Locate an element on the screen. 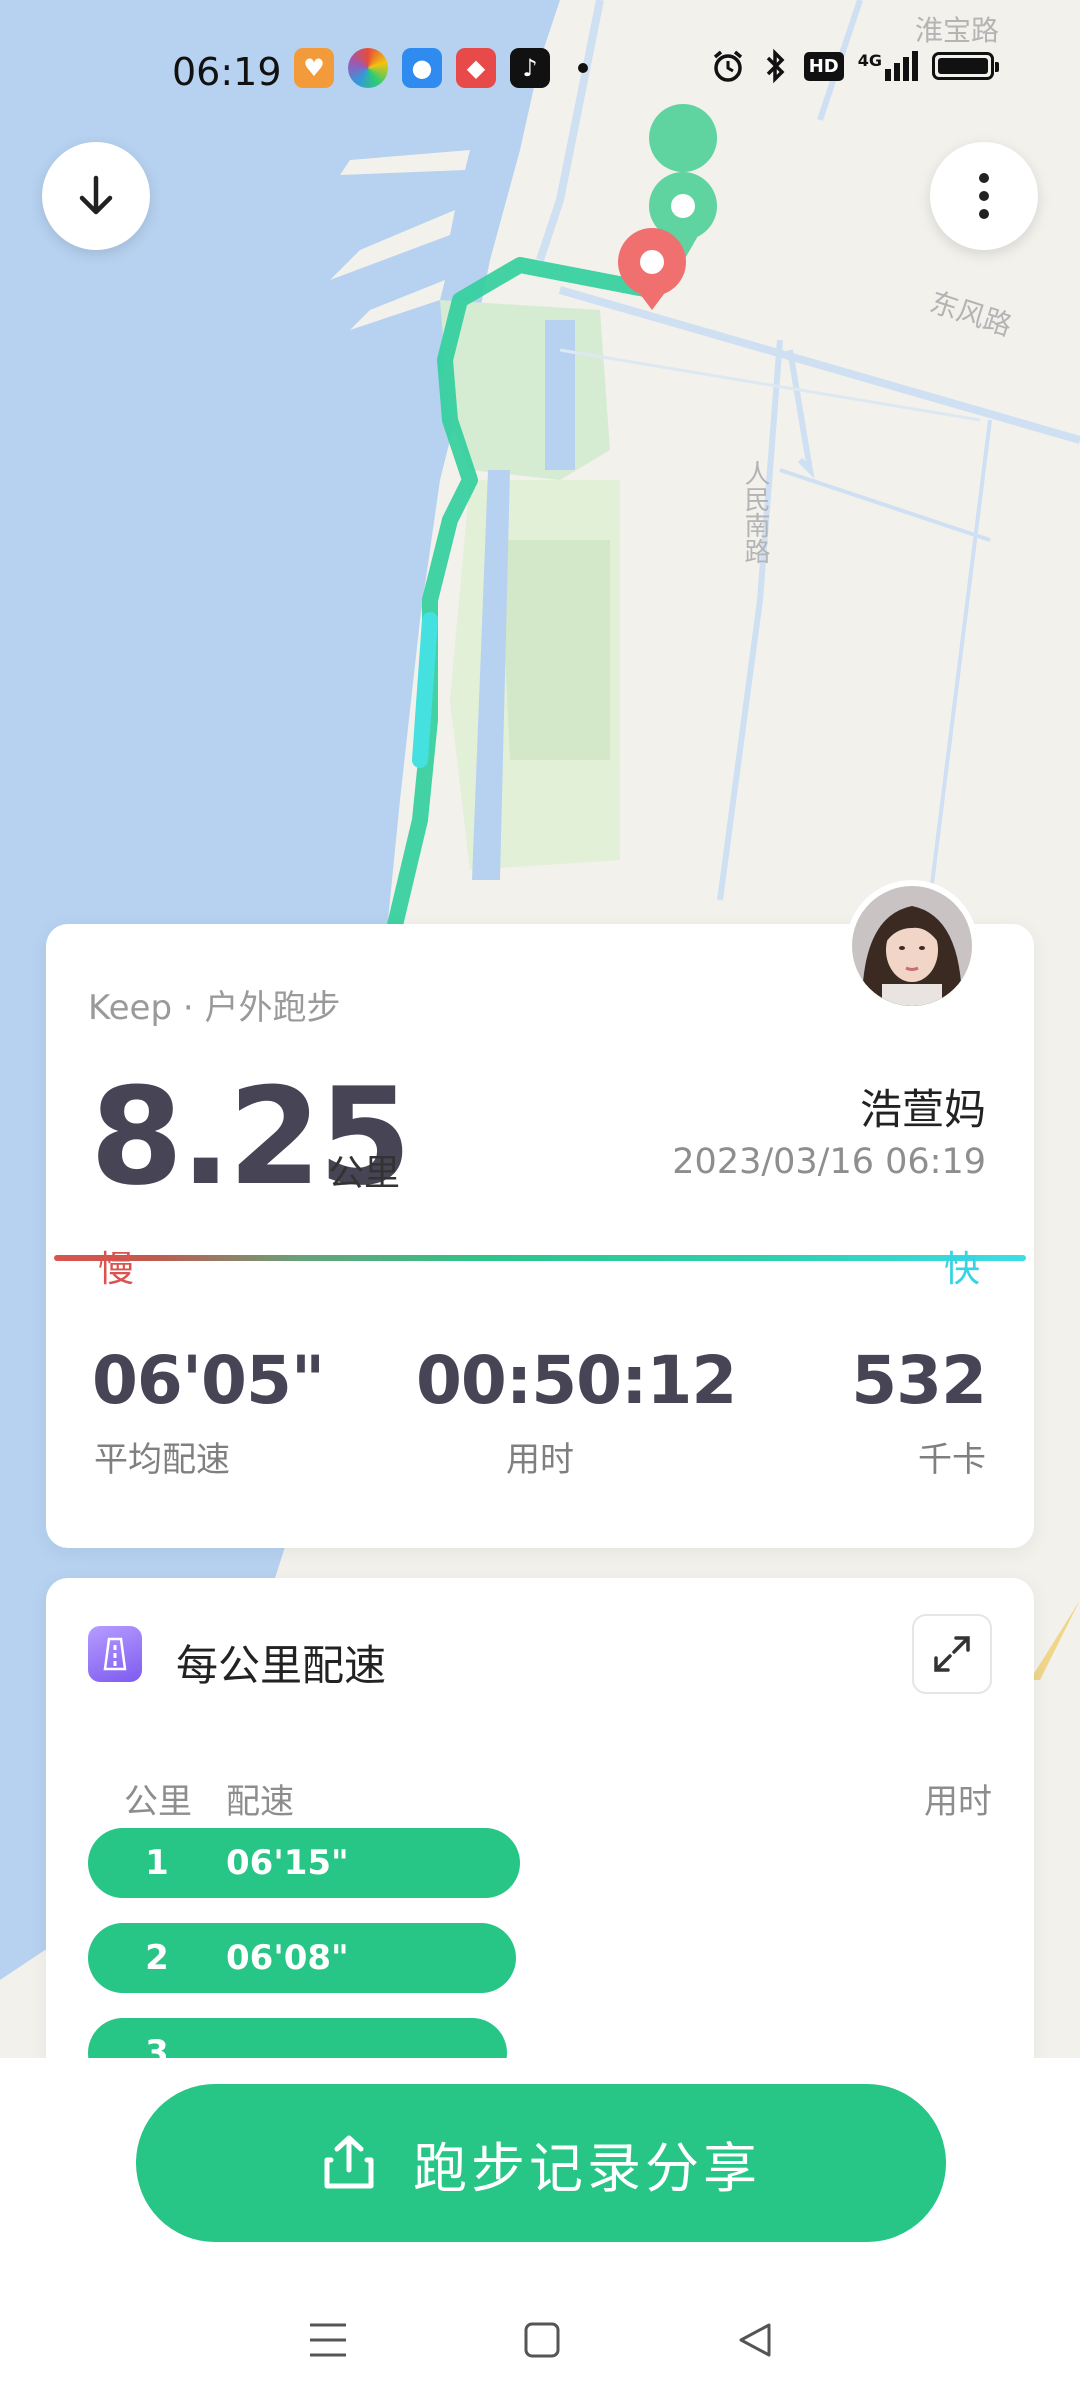 This screenshot has width=1080, height=2400. bluetooth-icon is located at coordinates (775, 66).